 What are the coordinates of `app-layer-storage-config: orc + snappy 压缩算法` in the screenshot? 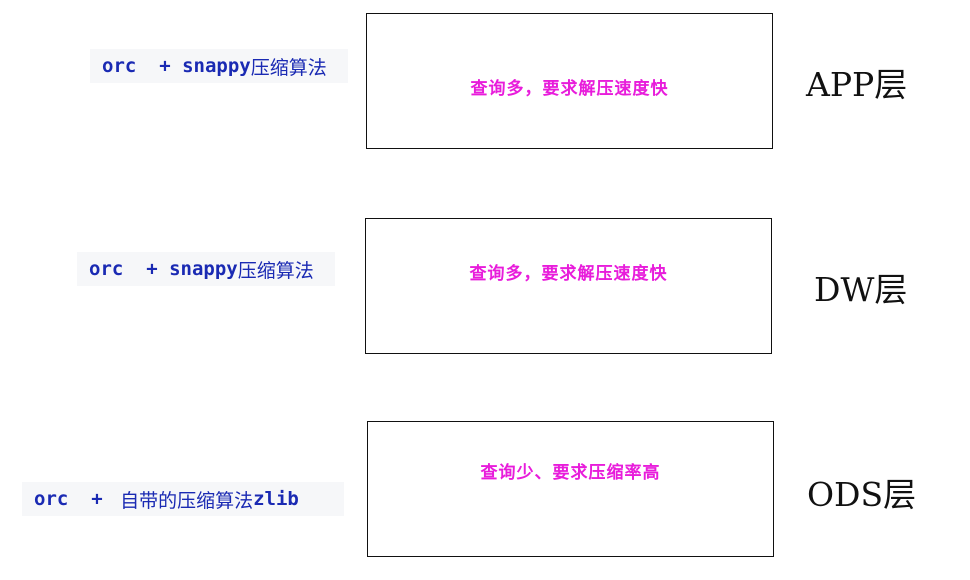 It's located at (219, 66).